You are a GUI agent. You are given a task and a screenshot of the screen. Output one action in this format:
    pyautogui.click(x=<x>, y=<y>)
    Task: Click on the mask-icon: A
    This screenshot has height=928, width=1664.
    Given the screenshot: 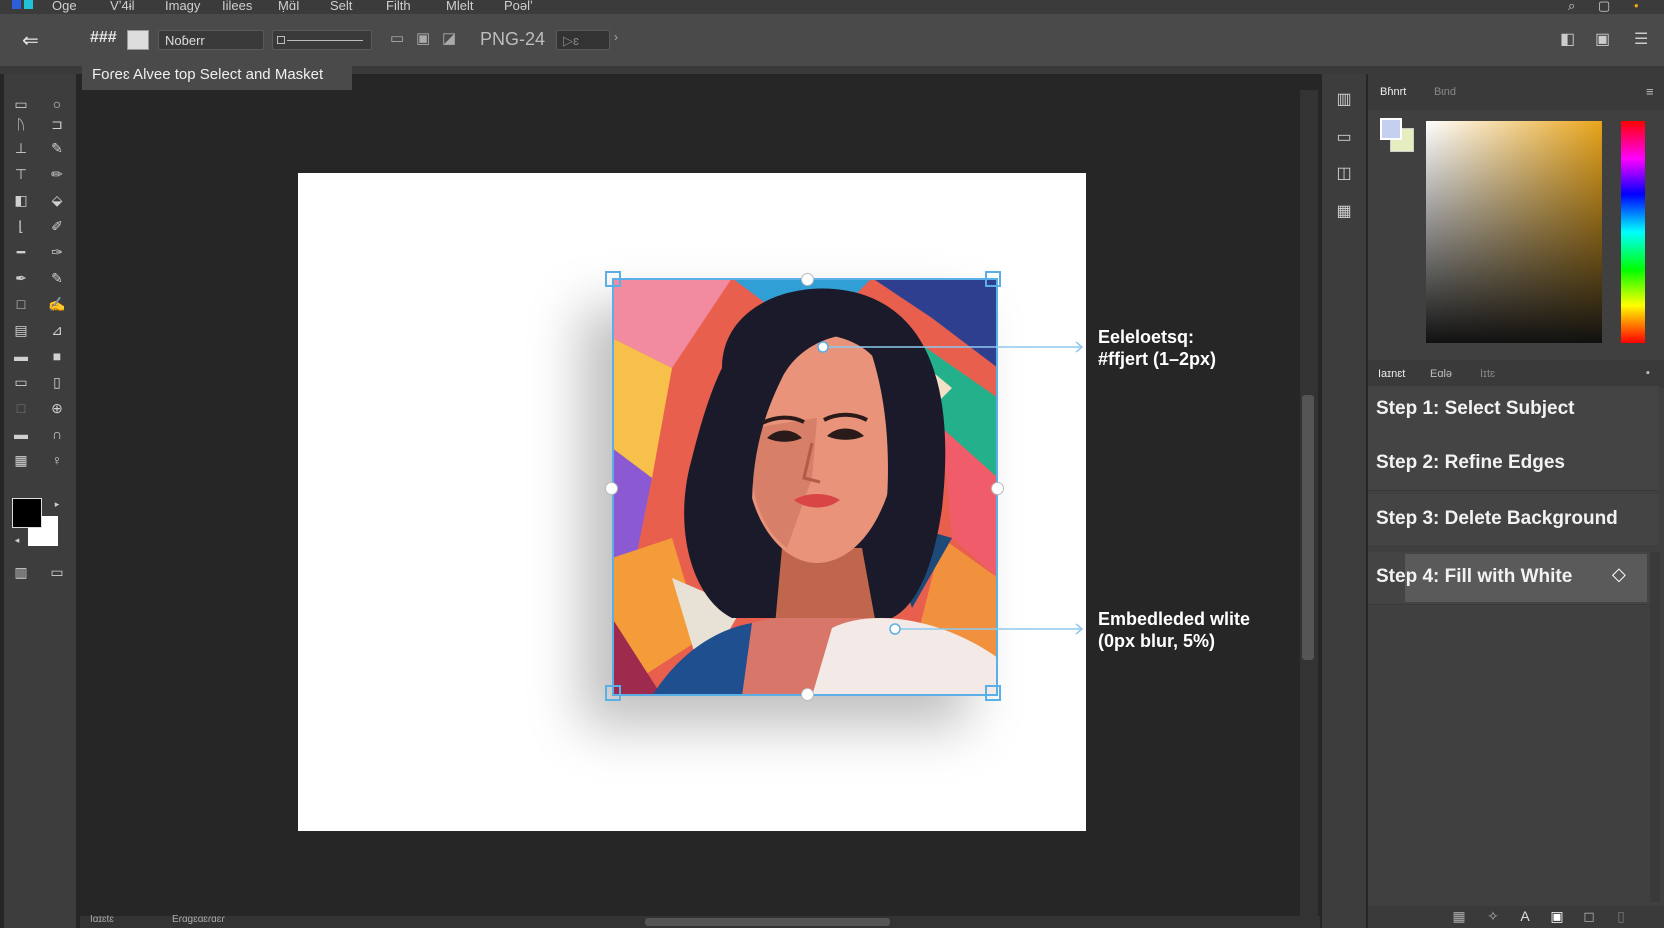 What is the action you would take?
    pyautogui.click(x=1525, y=916)
    